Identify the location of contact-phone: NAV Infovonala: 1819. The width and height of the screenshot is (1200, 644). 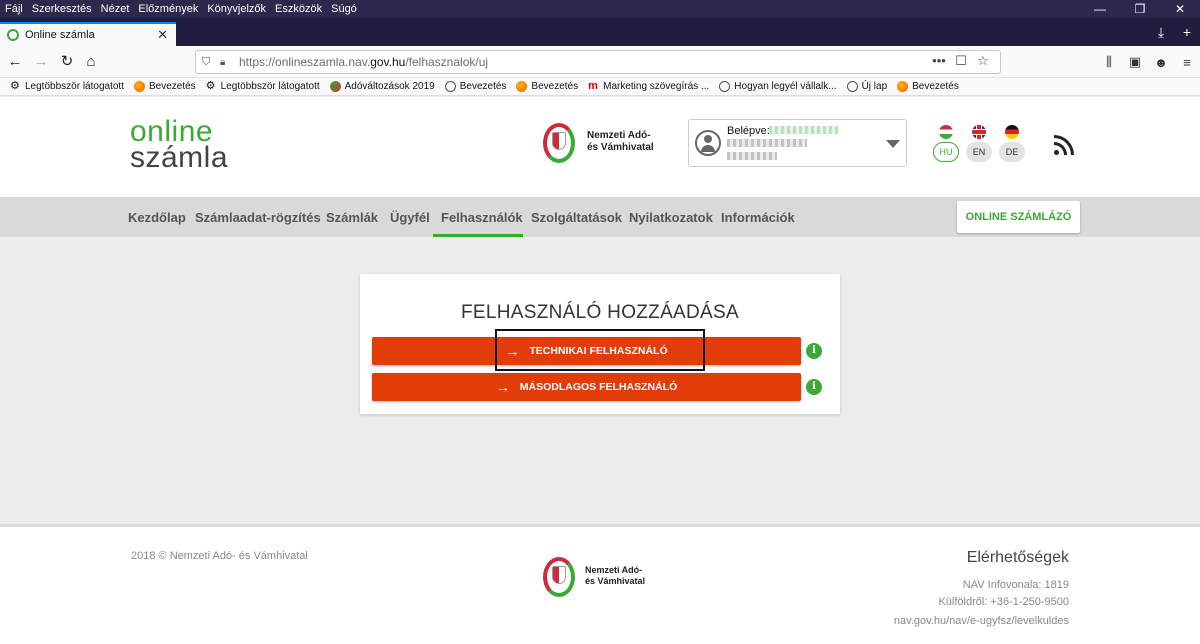
(1015, 585).